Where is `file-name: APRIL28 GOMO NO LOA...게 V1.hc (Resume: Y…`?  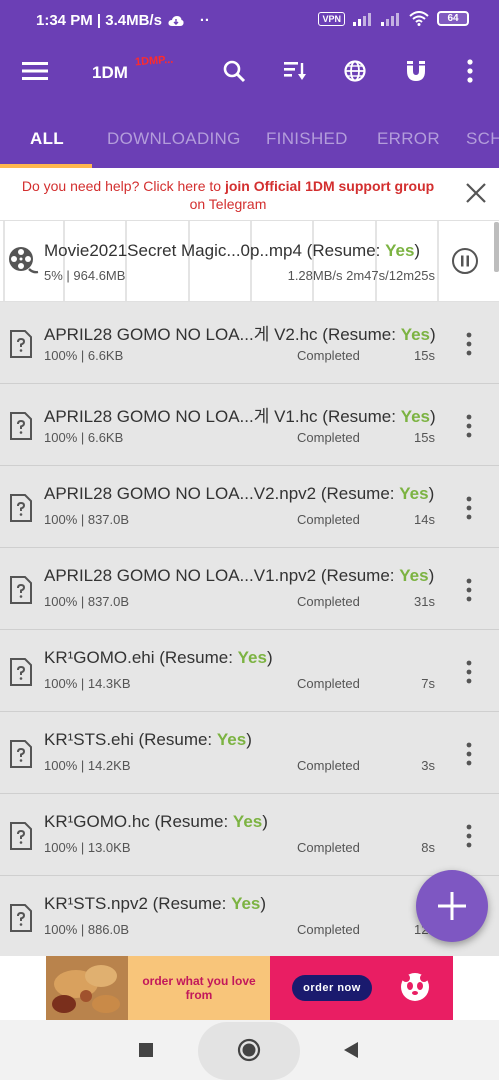 file-name: APRIL28 GOMO NO LOA...게 V1.hc (Resume: Y… is located at coordinates (240, 416).